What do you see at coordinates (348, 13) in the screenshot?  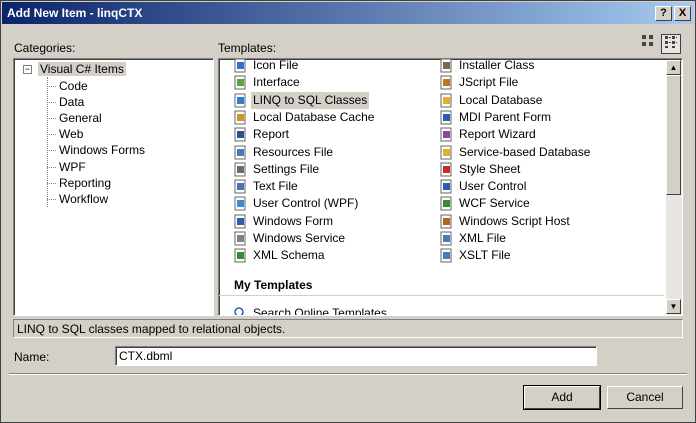 I see `title-bar: Add New Item - linqCTX ? X` at bounding box center [348, 13].